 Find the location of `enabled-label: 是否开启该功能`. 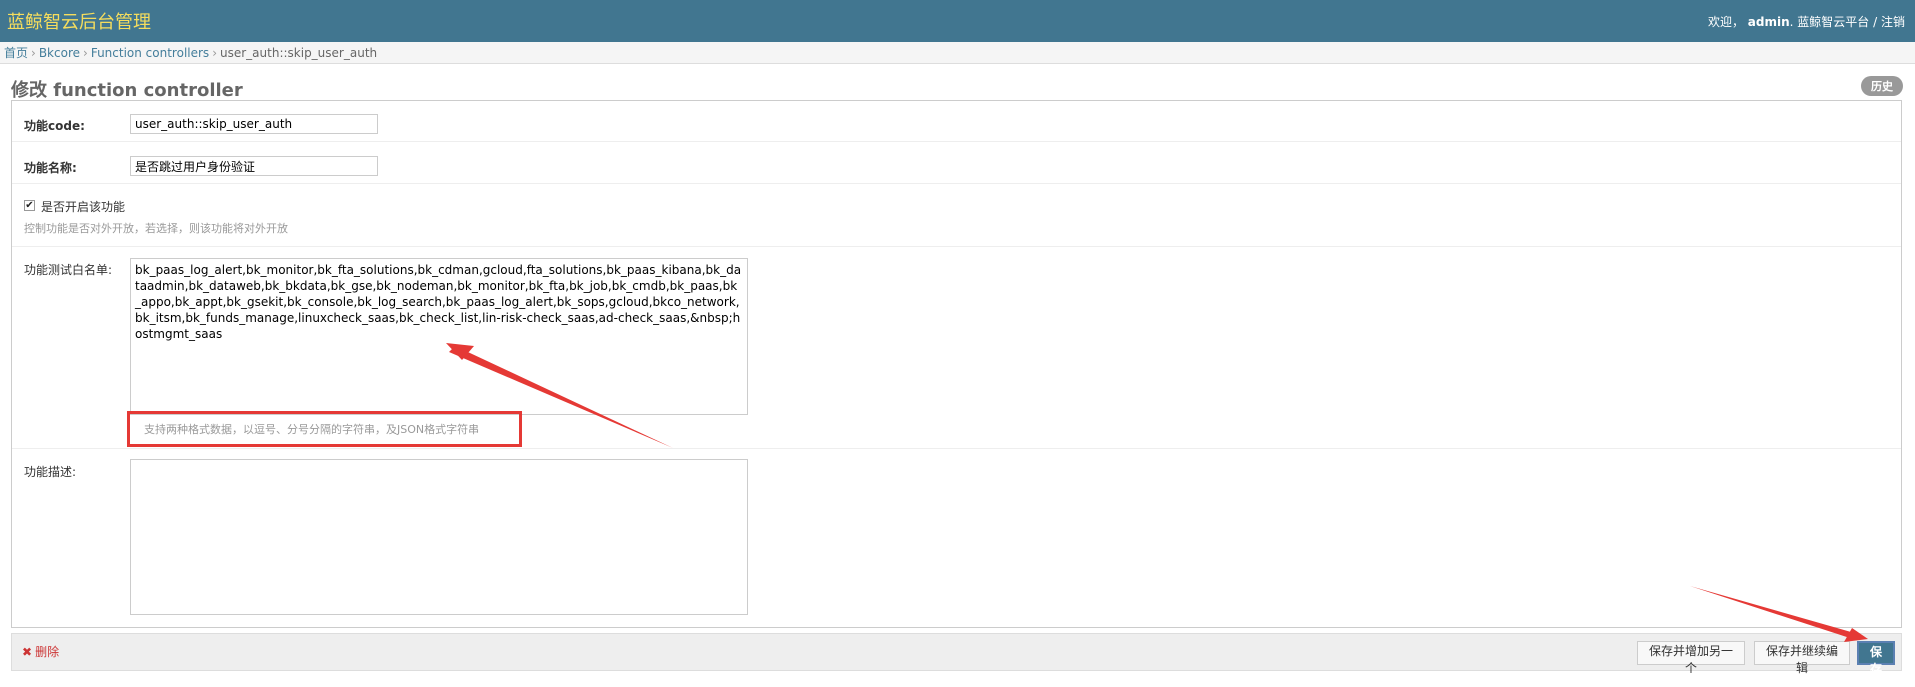

enabled-label: 是否开启该功能 is located at coordinates (83, 206).